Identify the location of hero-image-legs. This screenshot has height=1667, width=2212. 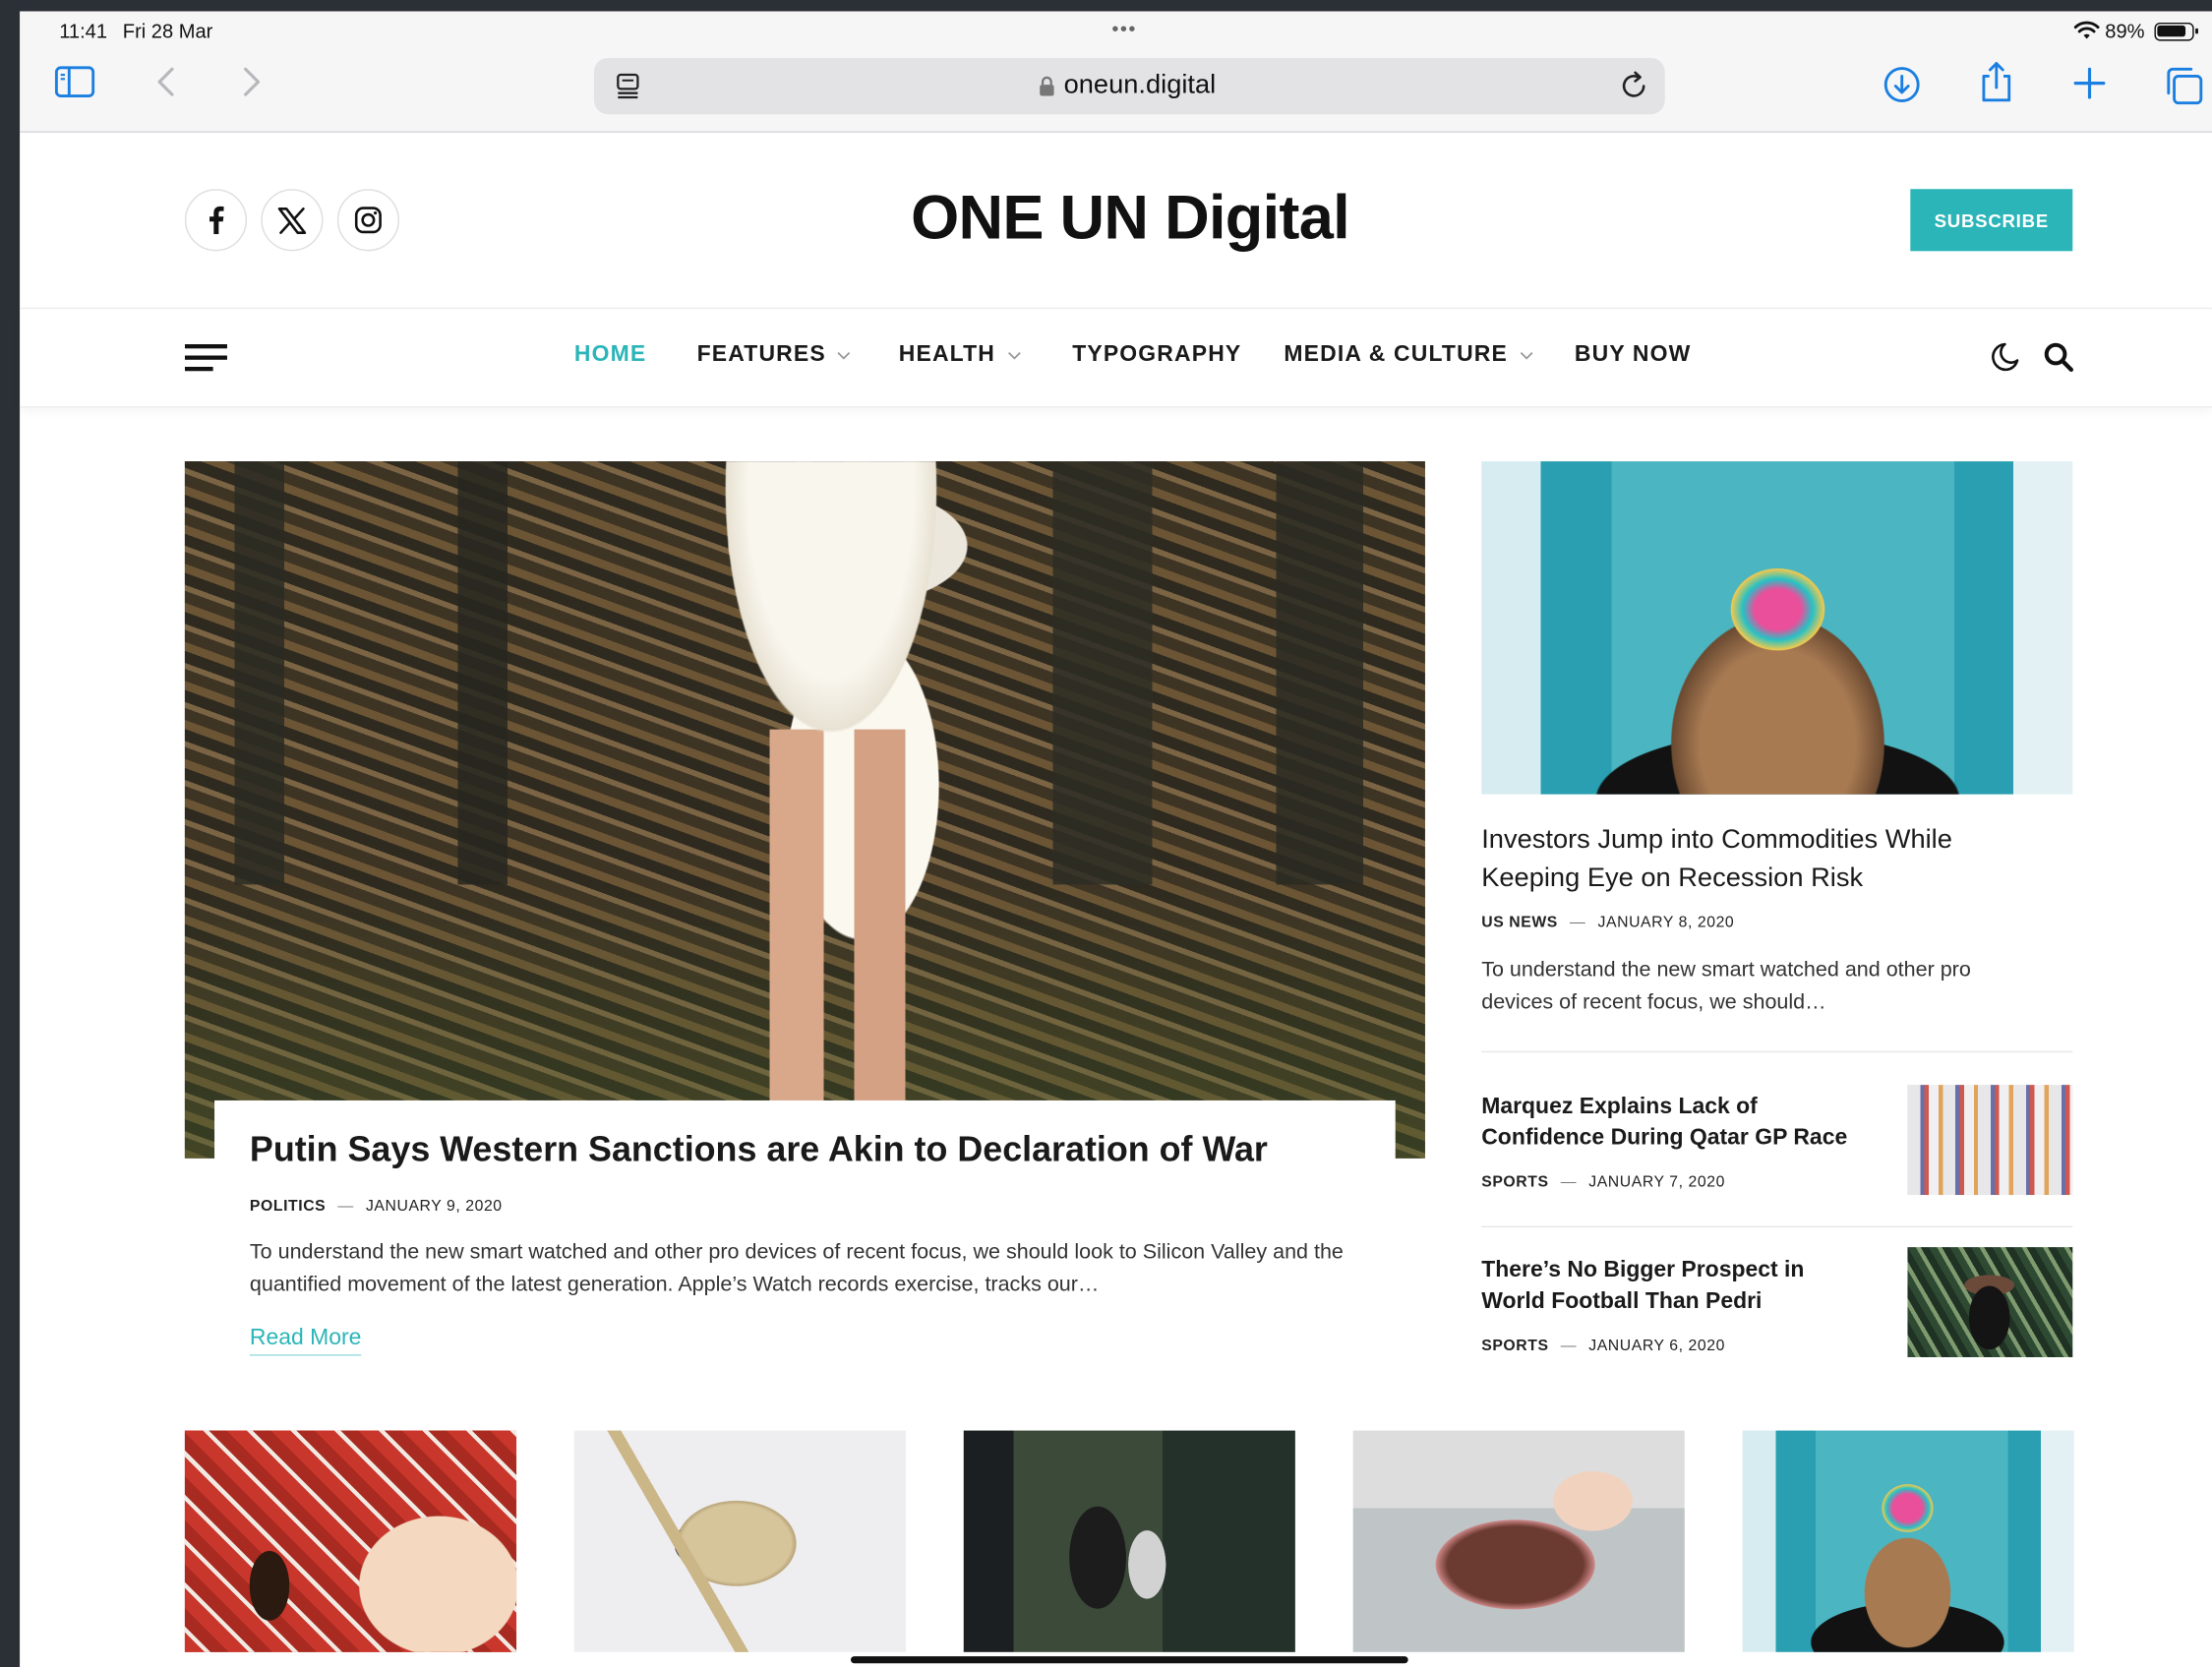
(841, 941).